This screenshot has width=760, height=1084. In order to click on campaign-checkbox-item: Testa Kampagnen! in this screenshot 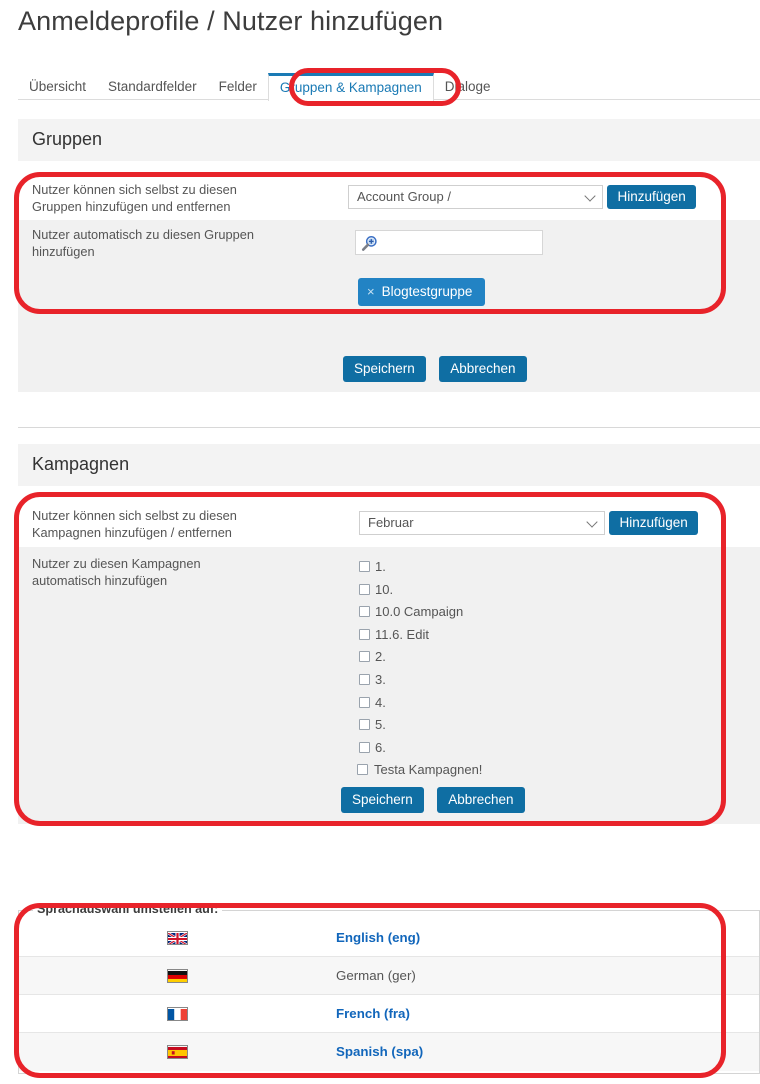, I will do `click(419, 770)`.